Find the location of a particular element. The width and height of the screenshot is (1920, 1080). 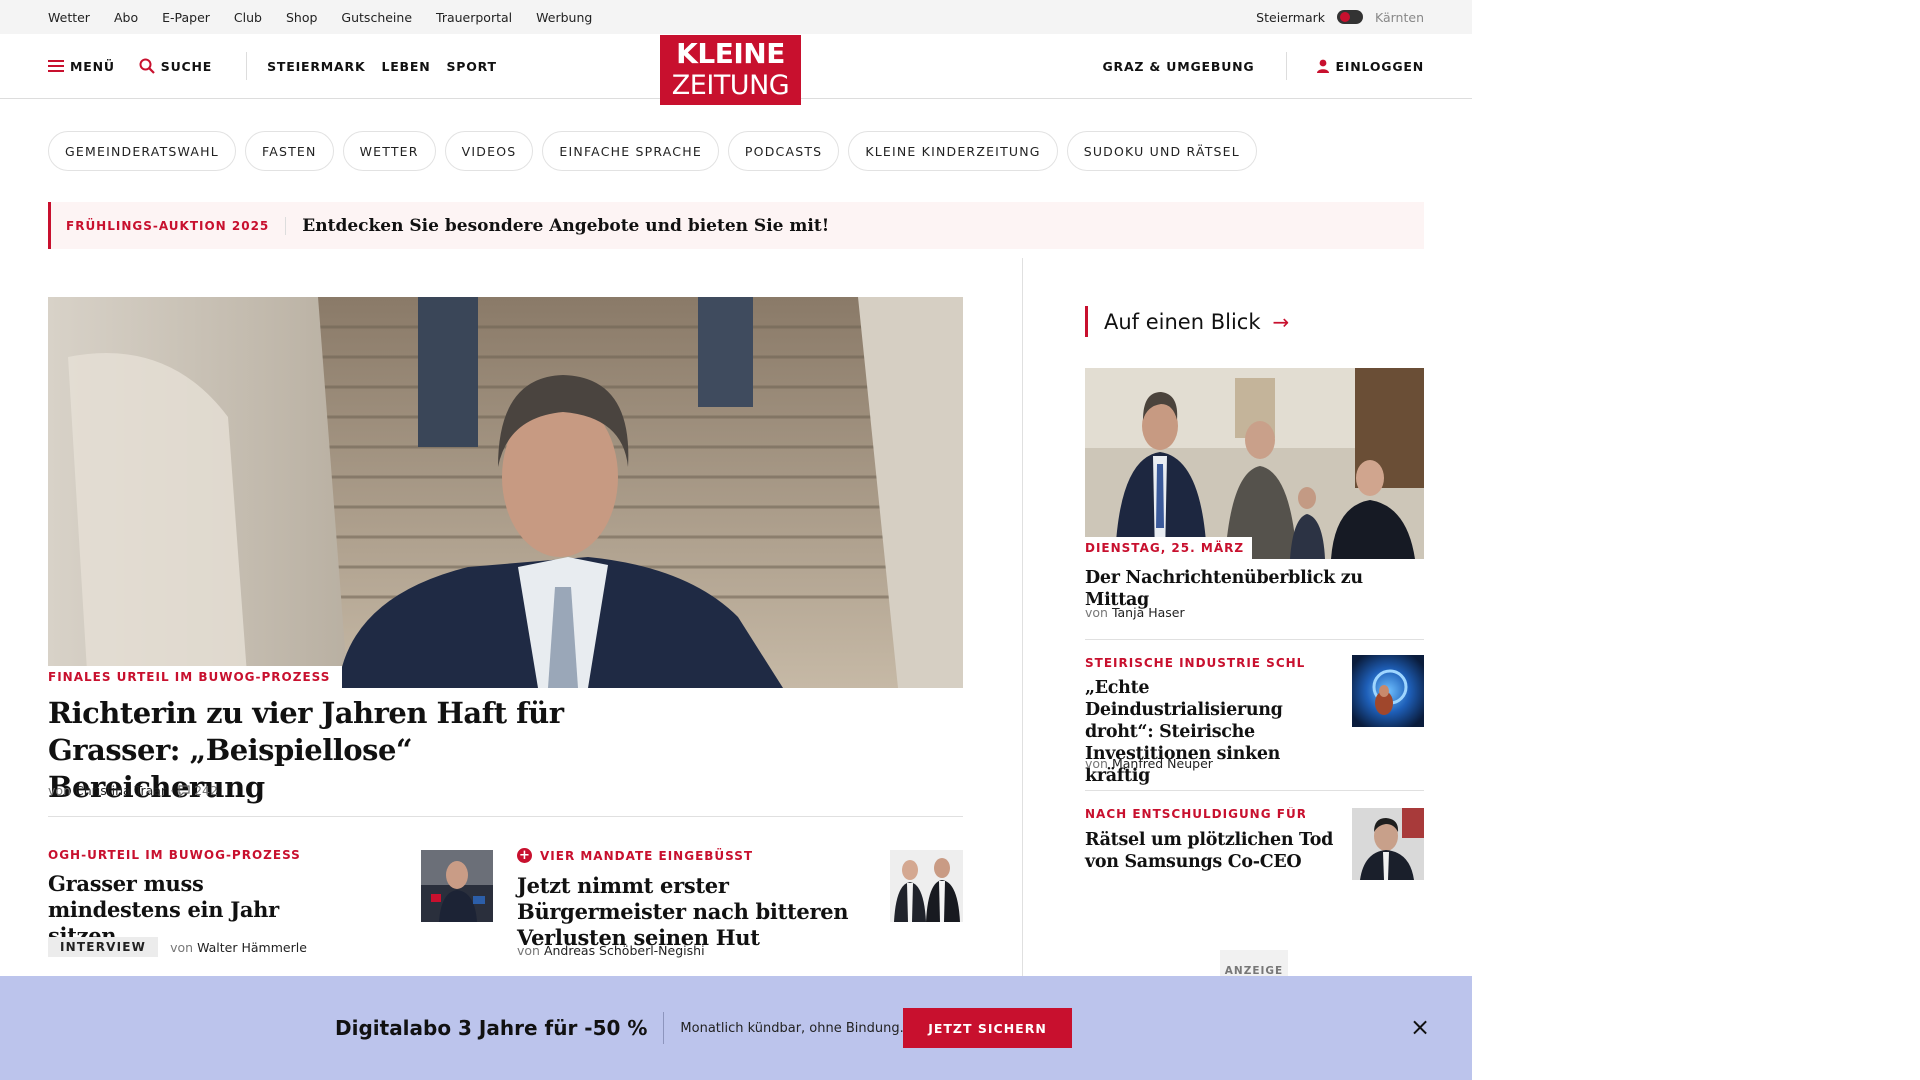

login-button: EINLOGGEN is located at coordinates (1370, 66).